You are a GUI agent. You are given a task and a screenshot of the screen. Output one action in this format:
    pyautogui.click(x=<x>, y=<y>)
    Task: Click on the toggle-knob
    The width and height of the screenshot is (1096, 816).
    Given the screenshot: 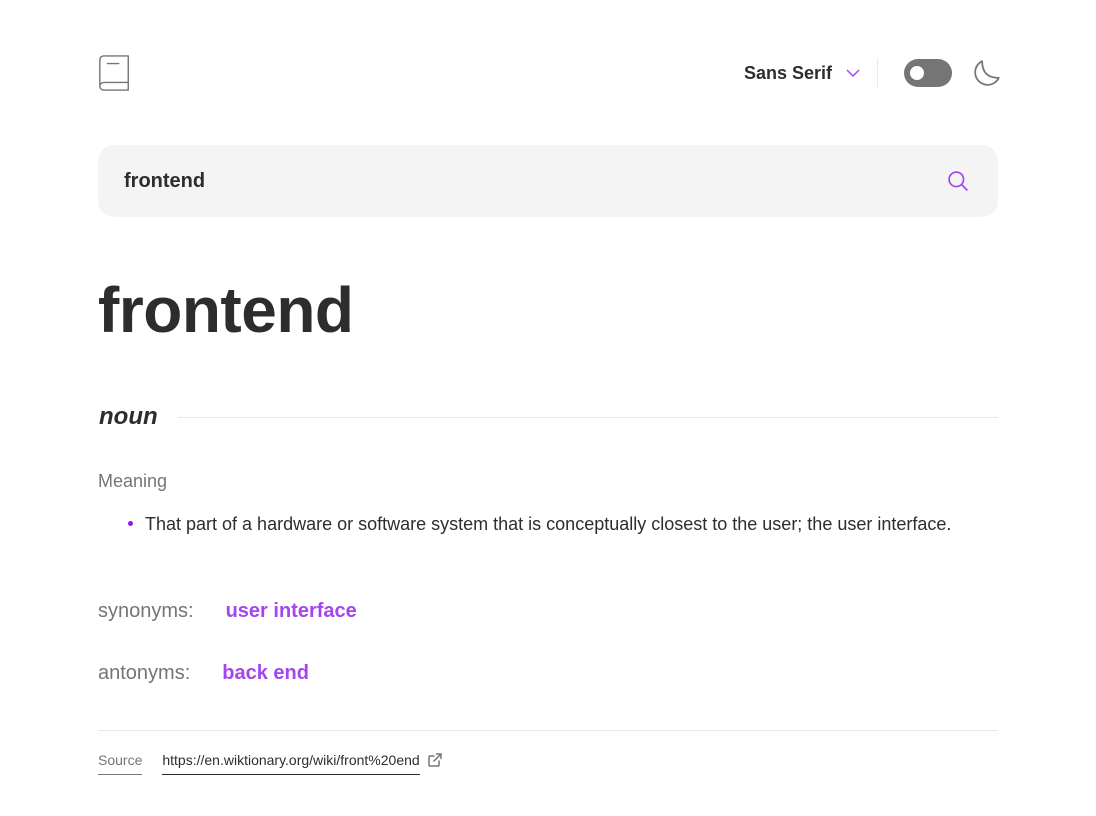 What is the action you would take?
    pyautogui.click(x=917, y=73)
    